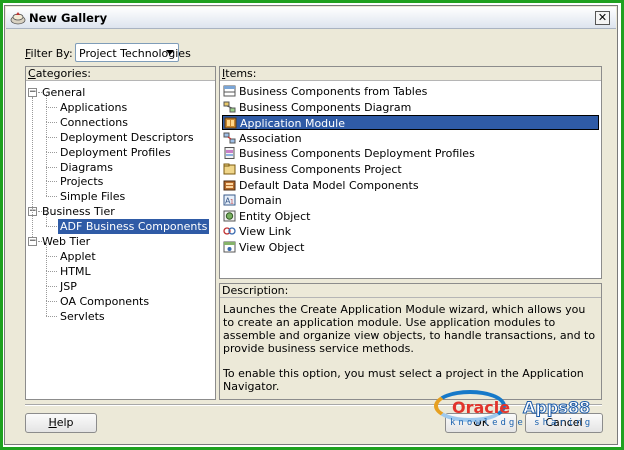 This screenshot has height=450, width=624. I want to click on tree-node-folder: − Web Tier, so click(120, 241).